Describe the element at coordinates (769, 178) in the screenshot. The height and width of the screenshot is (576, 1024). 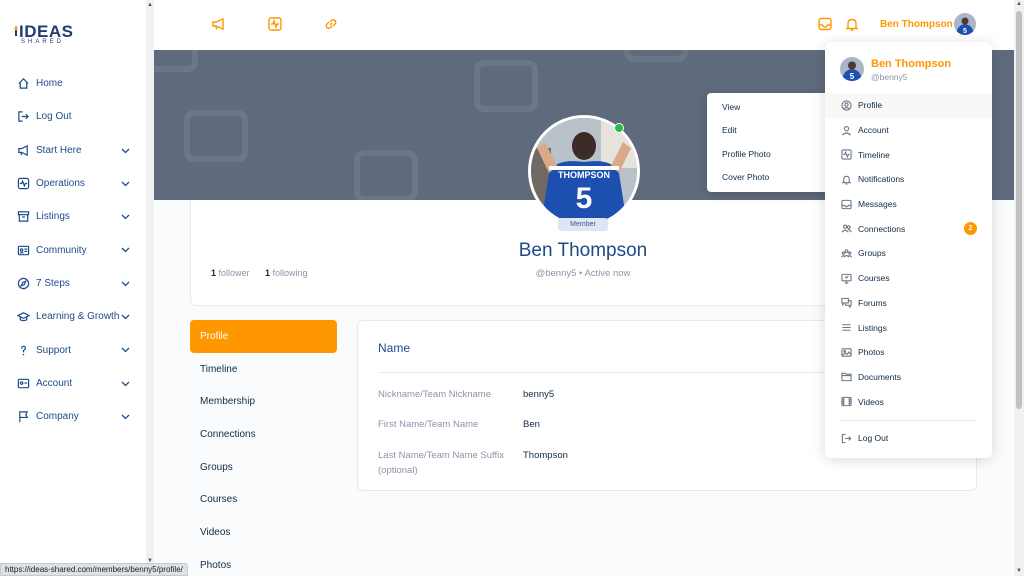
I see `menu-item-cover-photo: Cover Photo` at that location.